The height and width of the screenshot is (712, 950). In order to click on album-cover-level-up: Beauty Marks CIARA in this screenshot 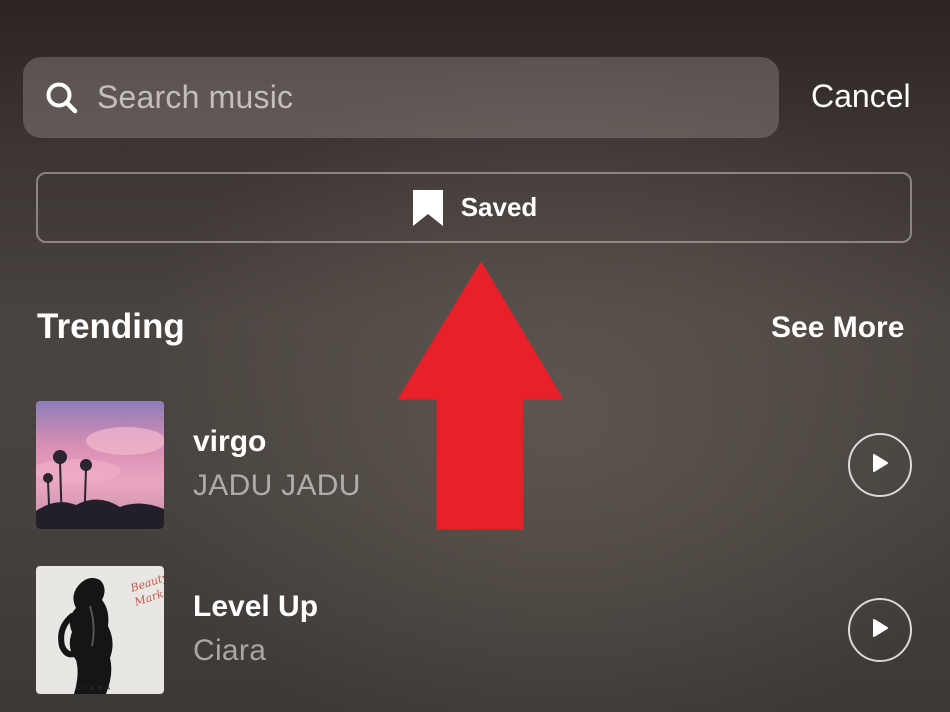, I will do `click(100, 630)`.